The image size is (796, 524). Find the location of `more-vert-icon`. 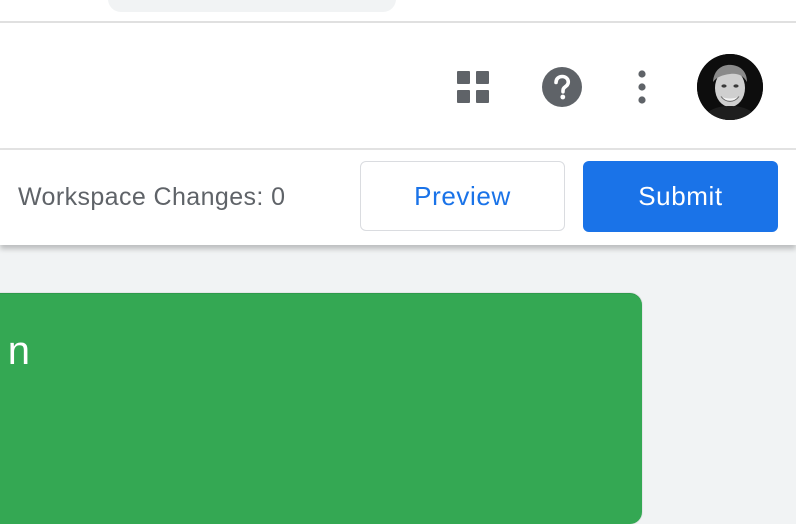

more-vert-icon is located at coordinates (642, 87).